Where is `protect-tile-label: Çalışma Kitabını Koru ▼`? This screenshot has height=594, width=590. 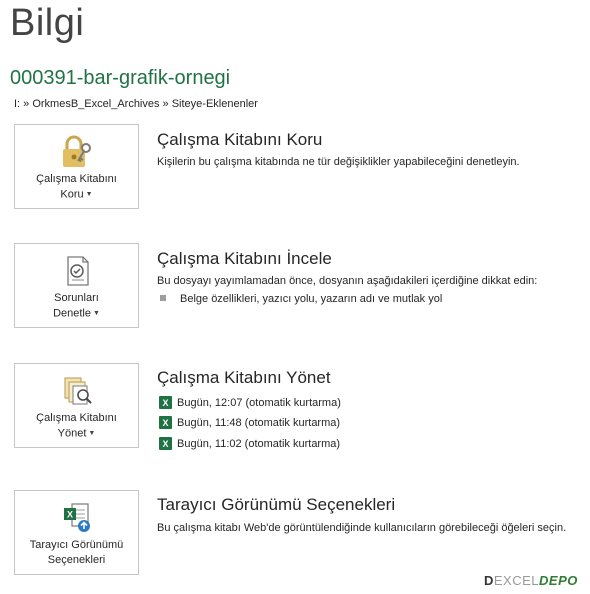 protect-tile-label: Çalışma Kitabını Koru ▼ is located at coordinates (76, 187).